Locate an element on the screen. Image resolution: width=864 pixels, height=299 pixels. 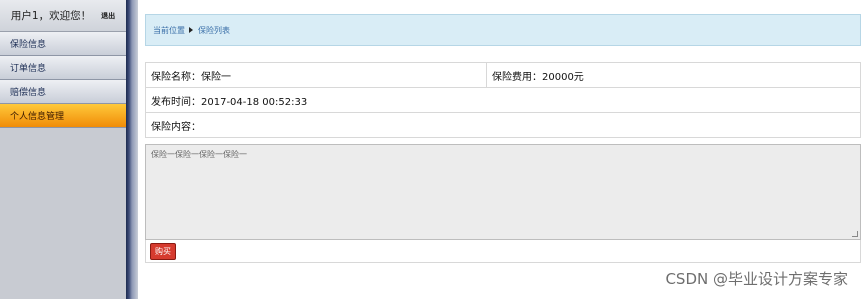
table-row: 保险内容： is located at coordinates (503, 125).